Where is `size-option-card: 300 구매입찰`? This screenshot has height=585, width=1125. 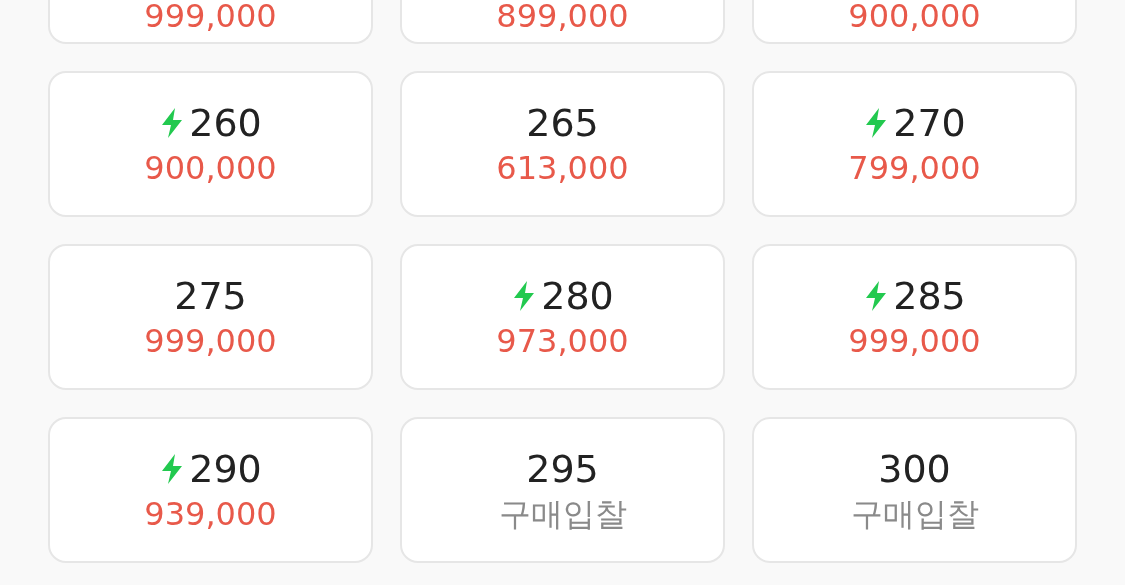
size-option-card: 300 구매입찰 is located at coordinates (914, 490).